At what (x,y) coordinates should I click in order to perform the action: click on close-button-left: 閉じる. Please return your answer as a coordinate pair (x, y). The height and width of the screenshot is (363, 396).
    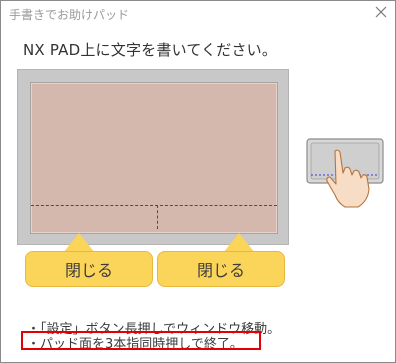
    Looking at the image, I should click on (89, 269).